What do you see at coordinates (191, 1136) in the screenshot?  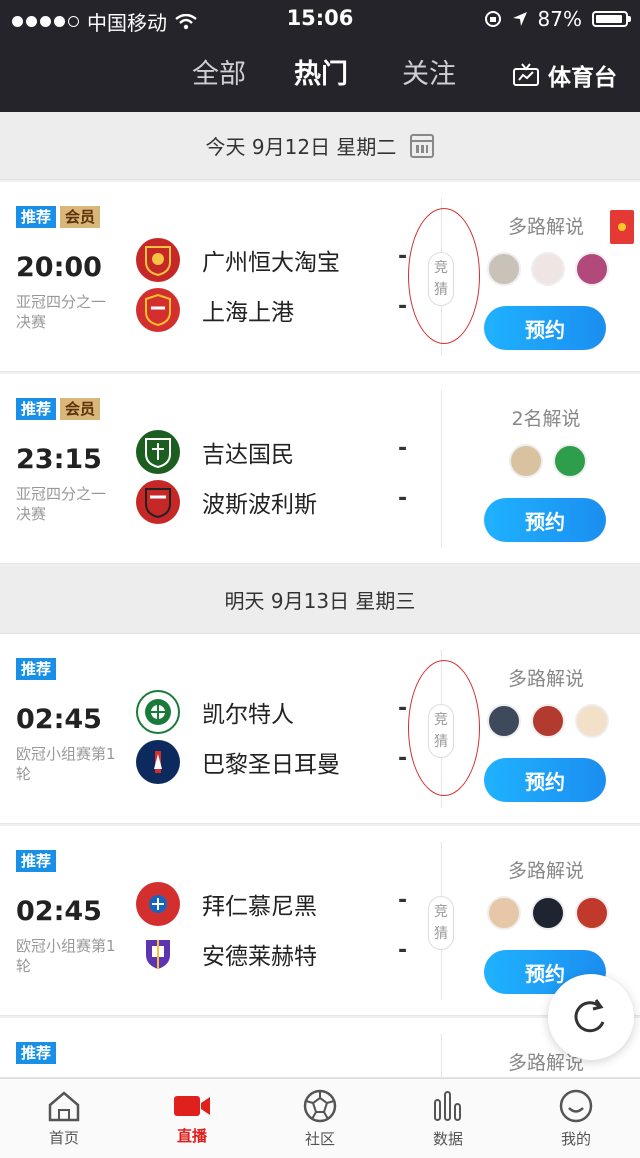 I see `nav-live-label: 直播` at bounding box center [191, 1136].